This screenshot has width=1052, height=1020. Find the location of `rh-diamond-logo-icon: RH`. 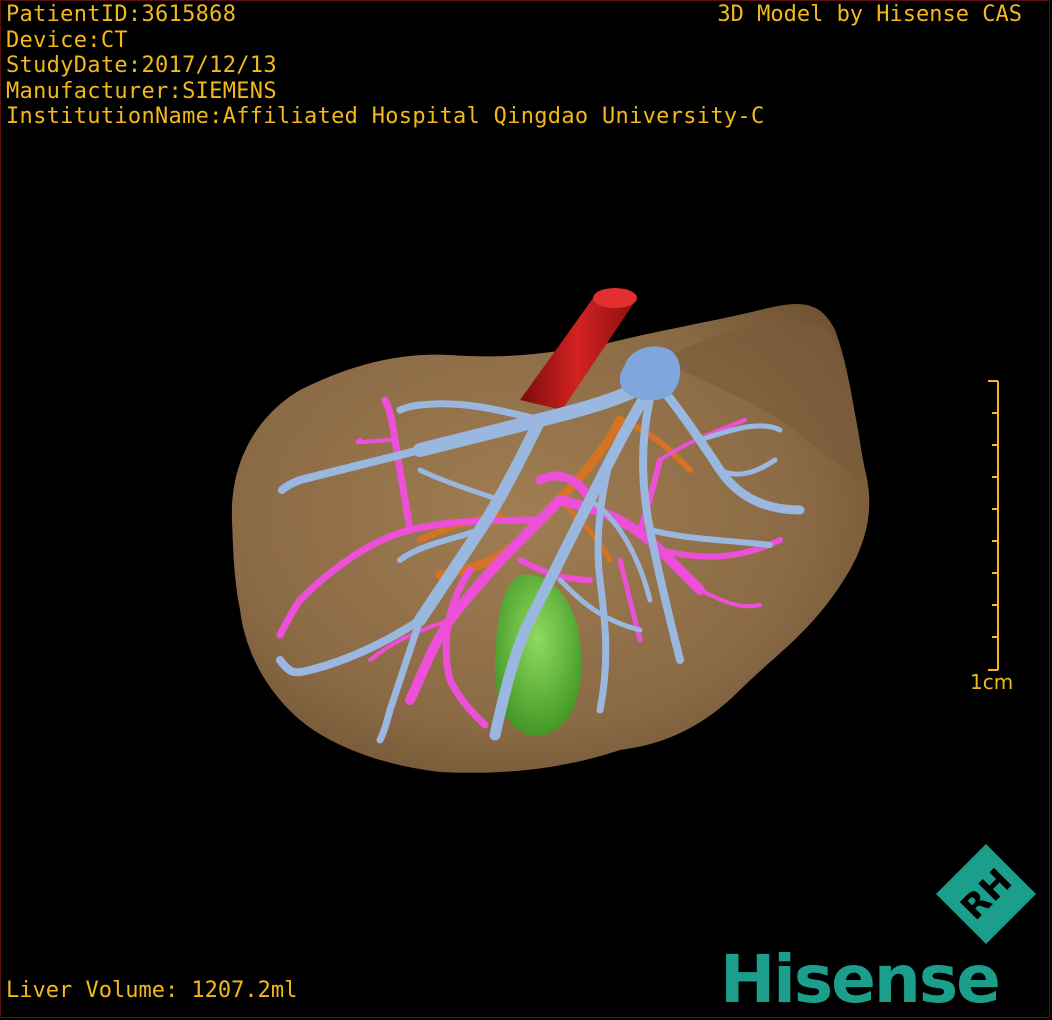

rh-diamond-logo-icon: RH is located at coordinates (986, 894).